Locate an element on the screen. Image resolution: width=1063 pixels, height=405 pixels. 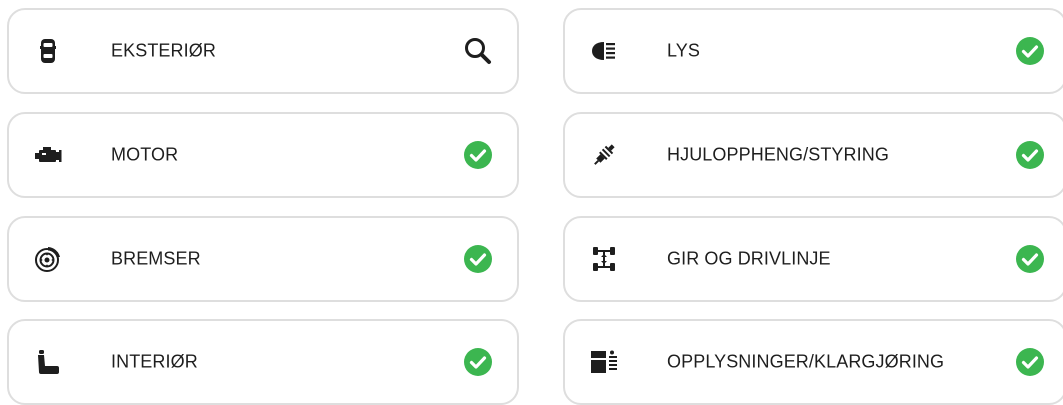
category-label: GIR OG DRIVLINJE is located at coordinates (749, 258).